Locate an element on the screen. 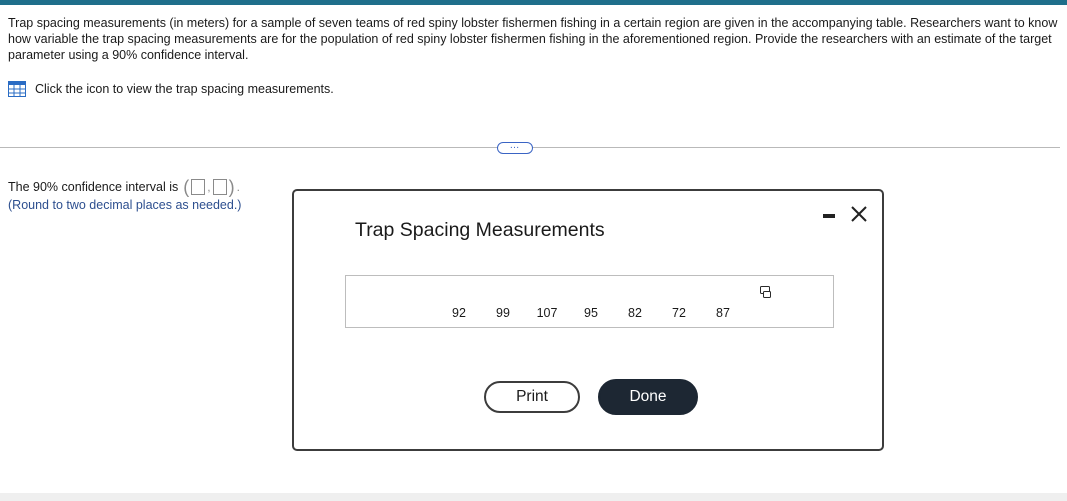 The width and height of the screenshot is (1067, 501). open-paren: ( is located at coordinates (186, 187).